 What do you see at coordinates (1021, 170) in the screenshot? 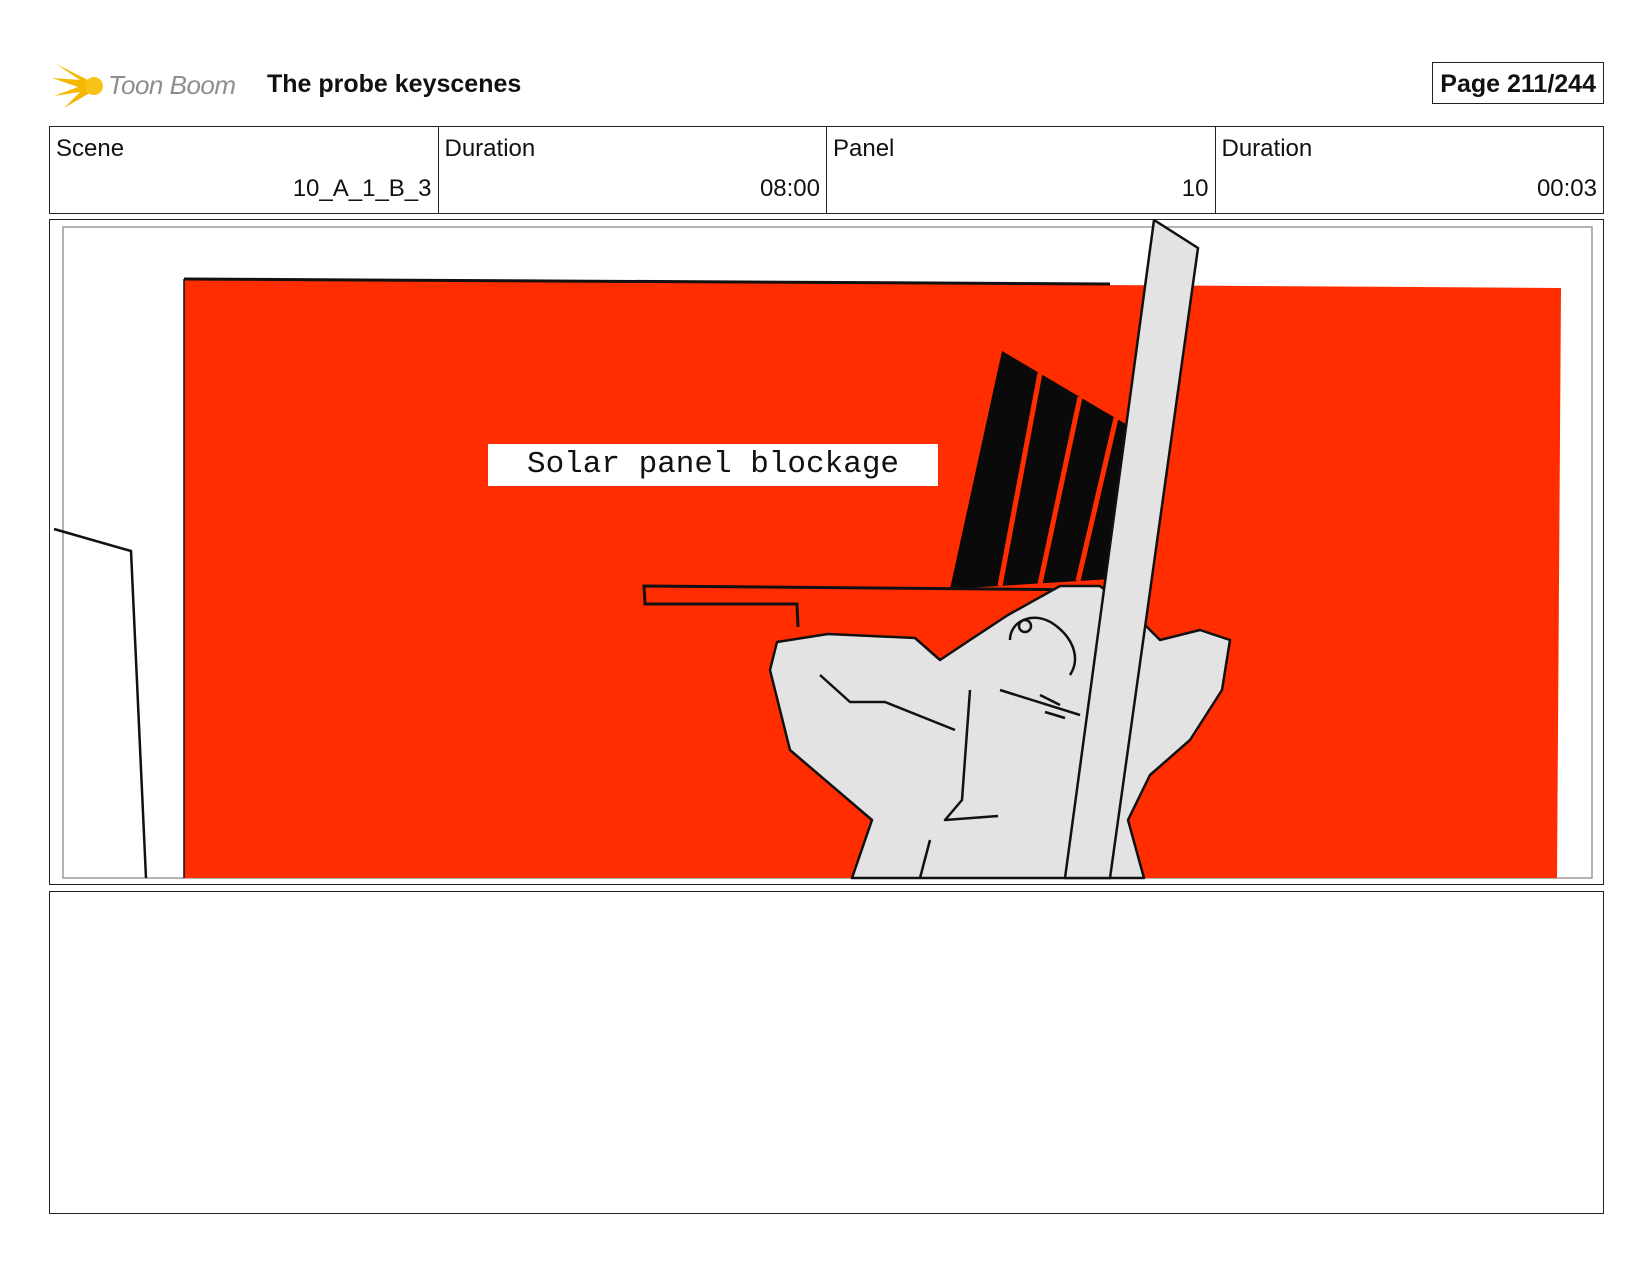
I see `panel-cell: Panel 10` at bounding box center [1021, 170].